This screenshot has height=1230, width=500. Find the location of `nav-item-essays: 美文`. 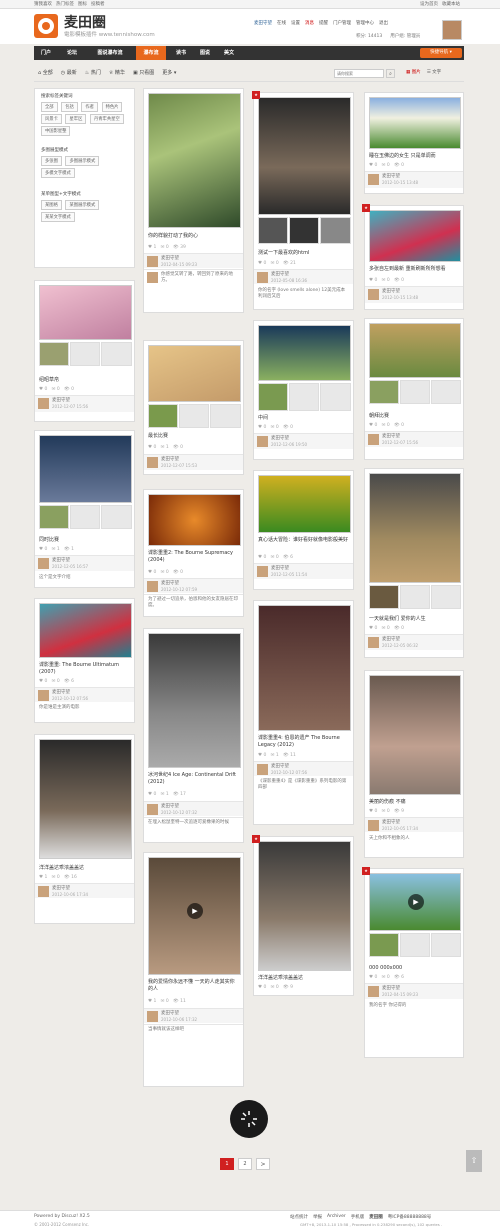

nav-item-essays: 美文 is located at coordinates (229, 53).